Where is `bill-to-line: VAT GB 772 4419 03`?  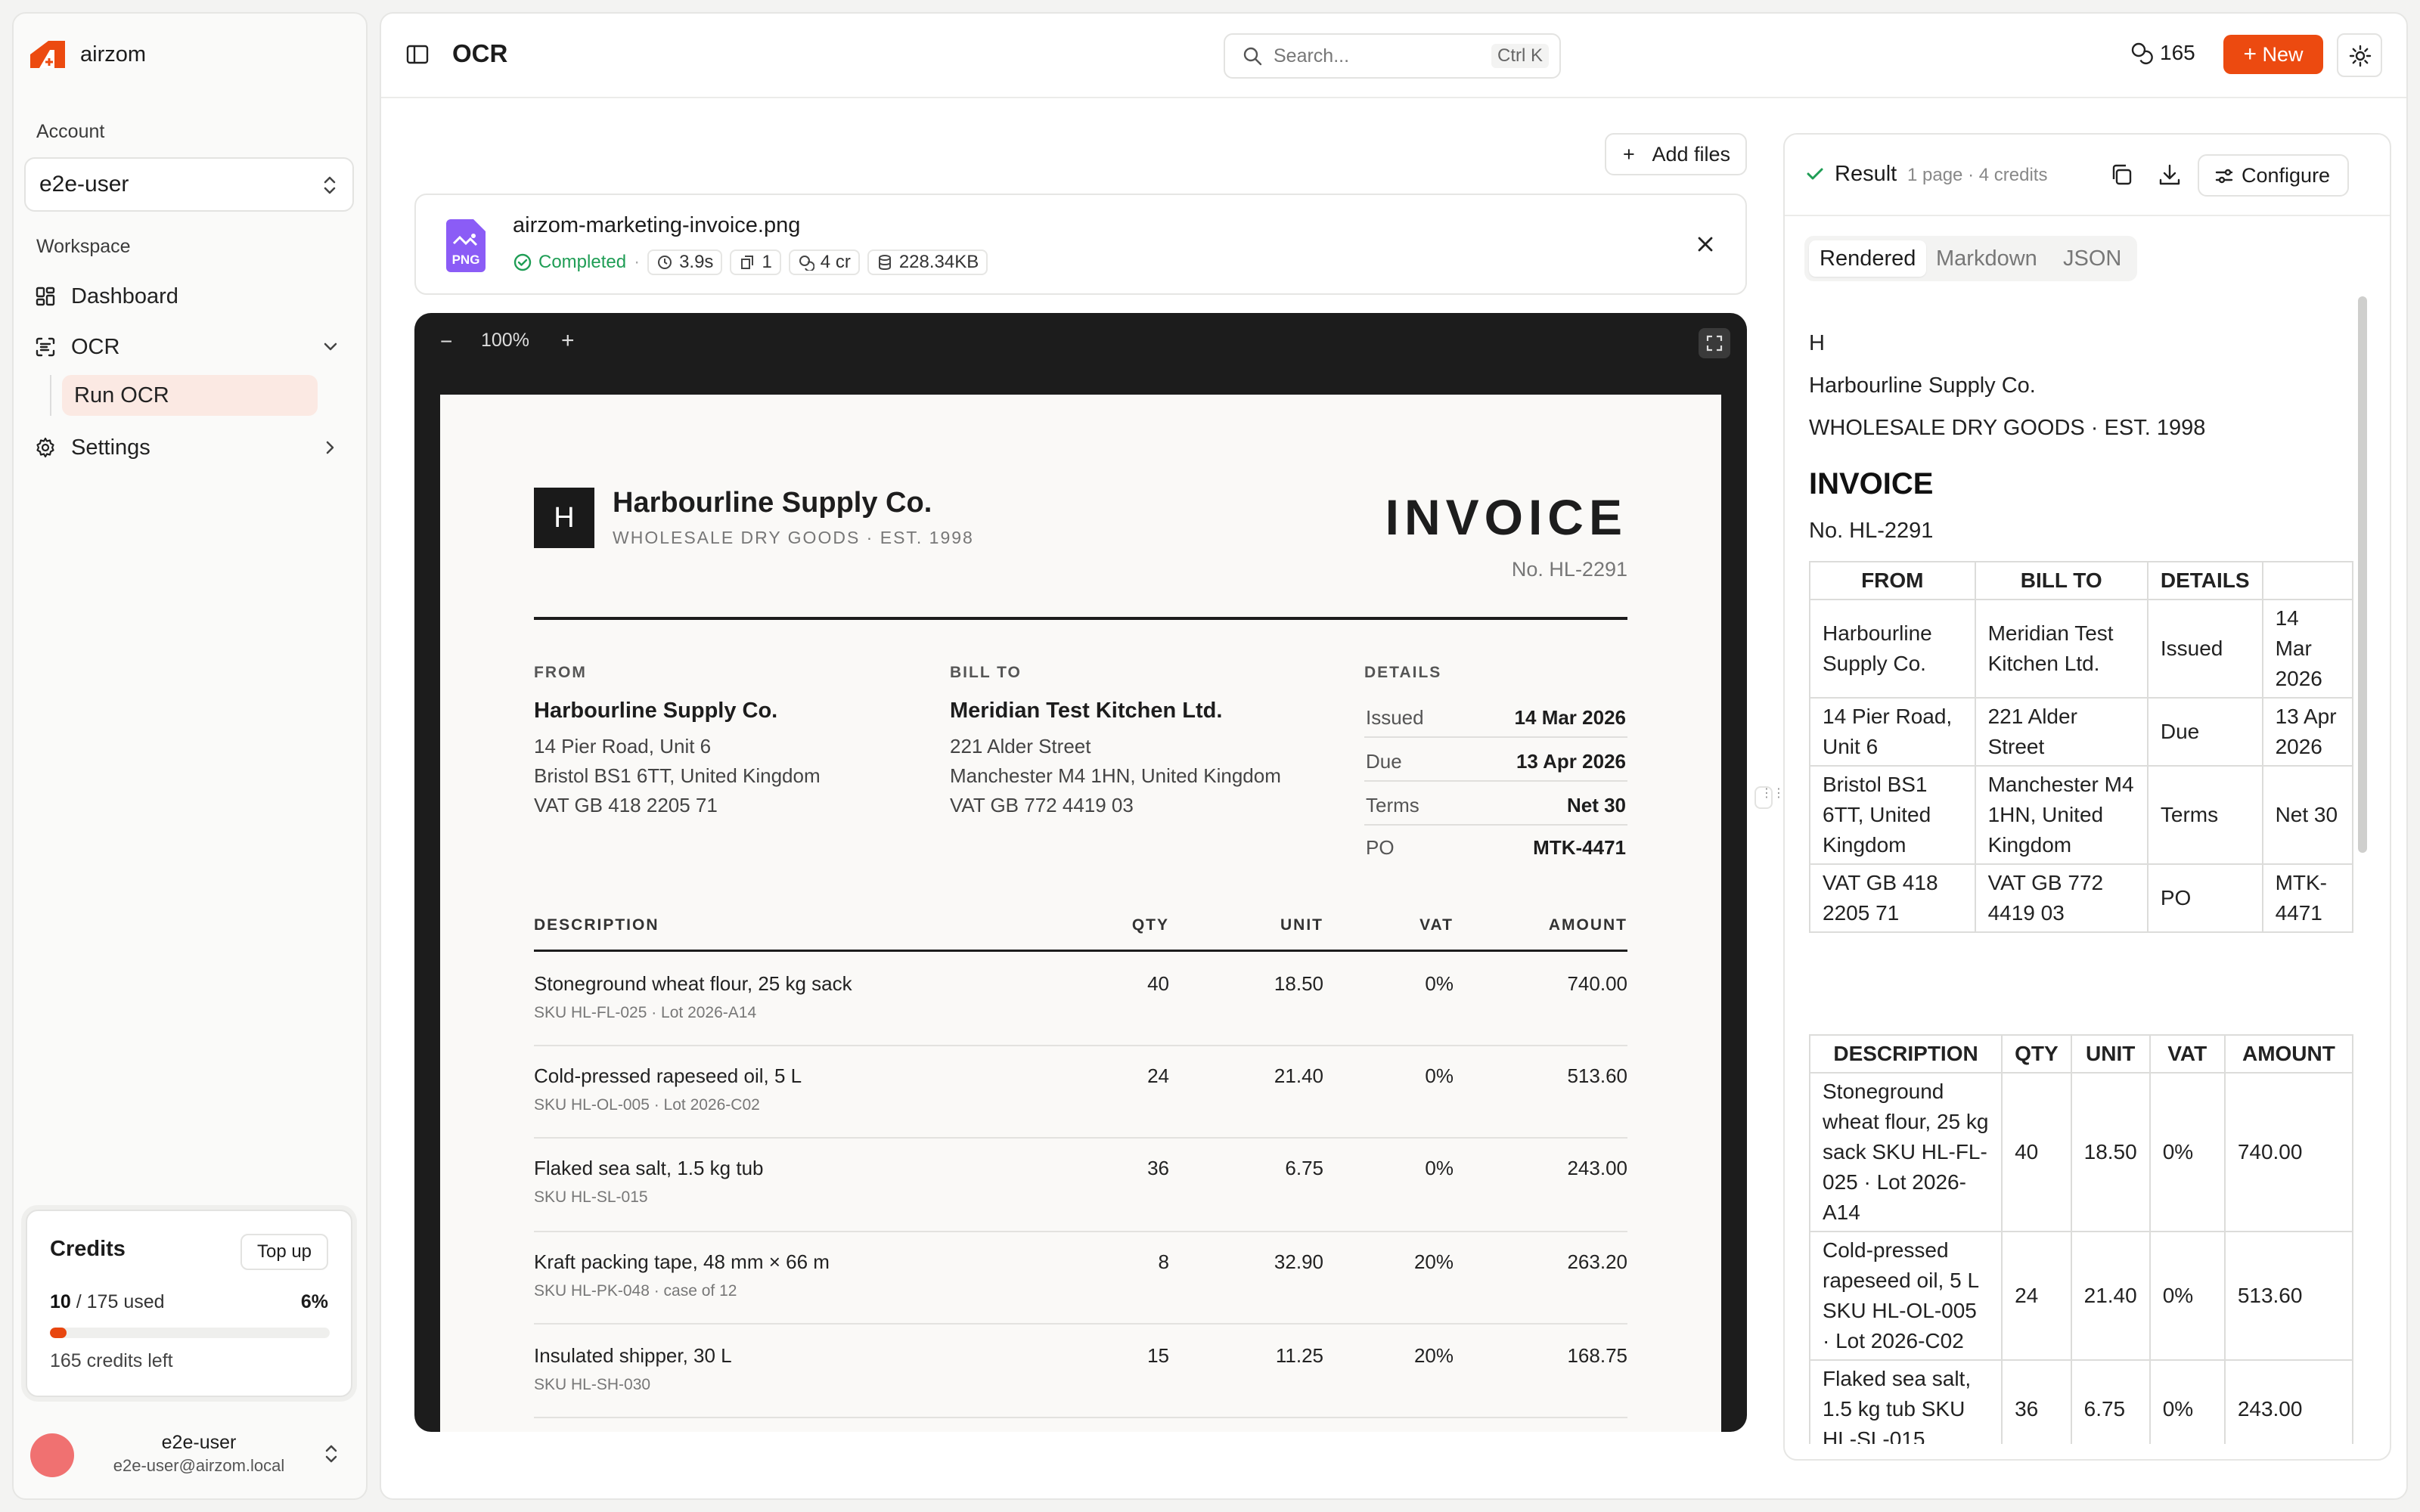
bill-to-line: VAT GB 772 4419 03 is located at coordinates (1042, 805).